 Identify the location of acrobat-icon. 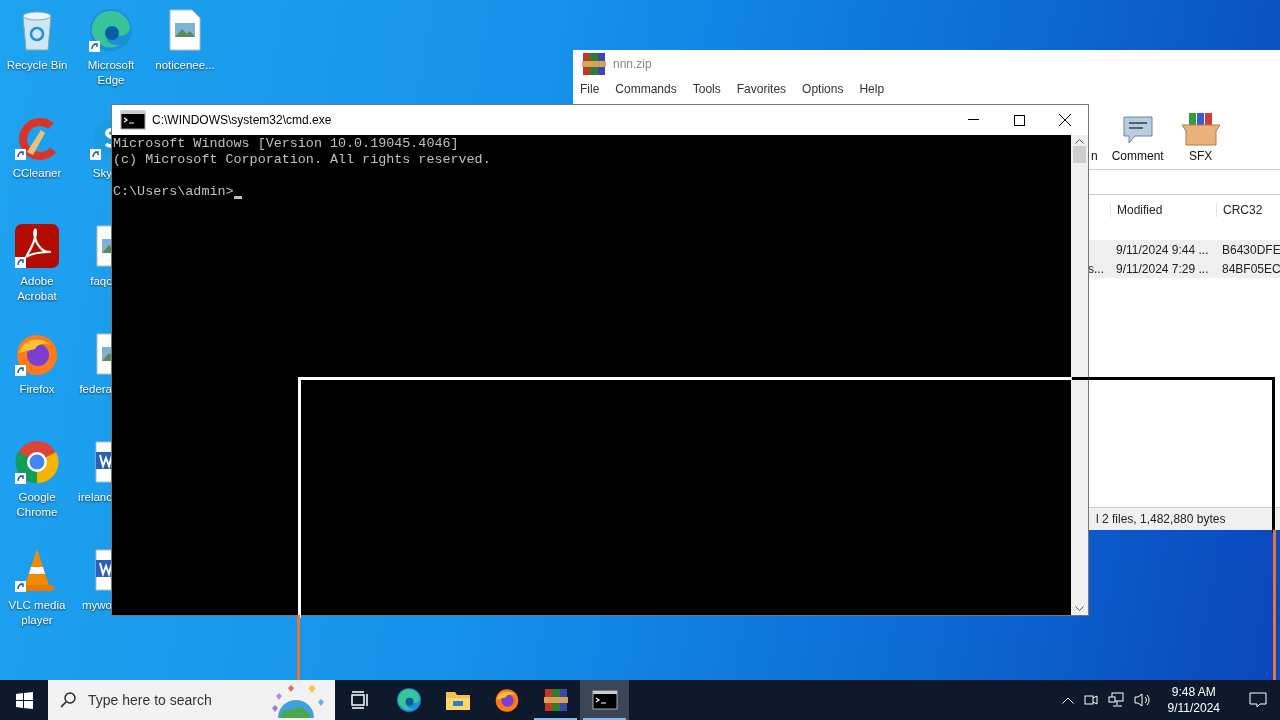
(37, 246).